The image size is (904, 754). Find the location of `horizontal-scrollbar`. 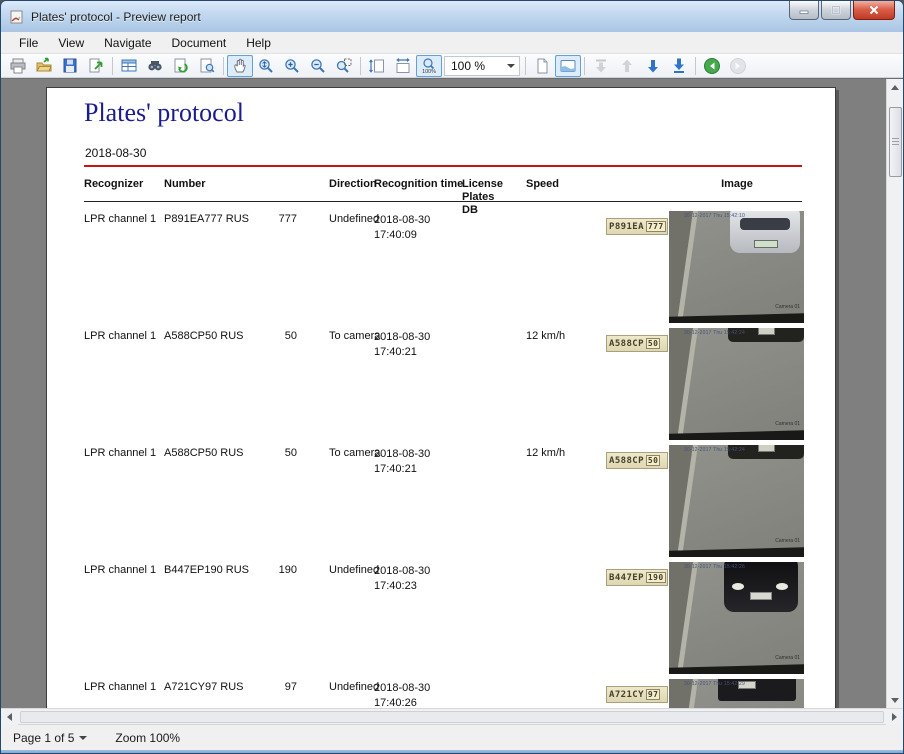

horizontal-scrollbar is located at coordinates (452, 716).